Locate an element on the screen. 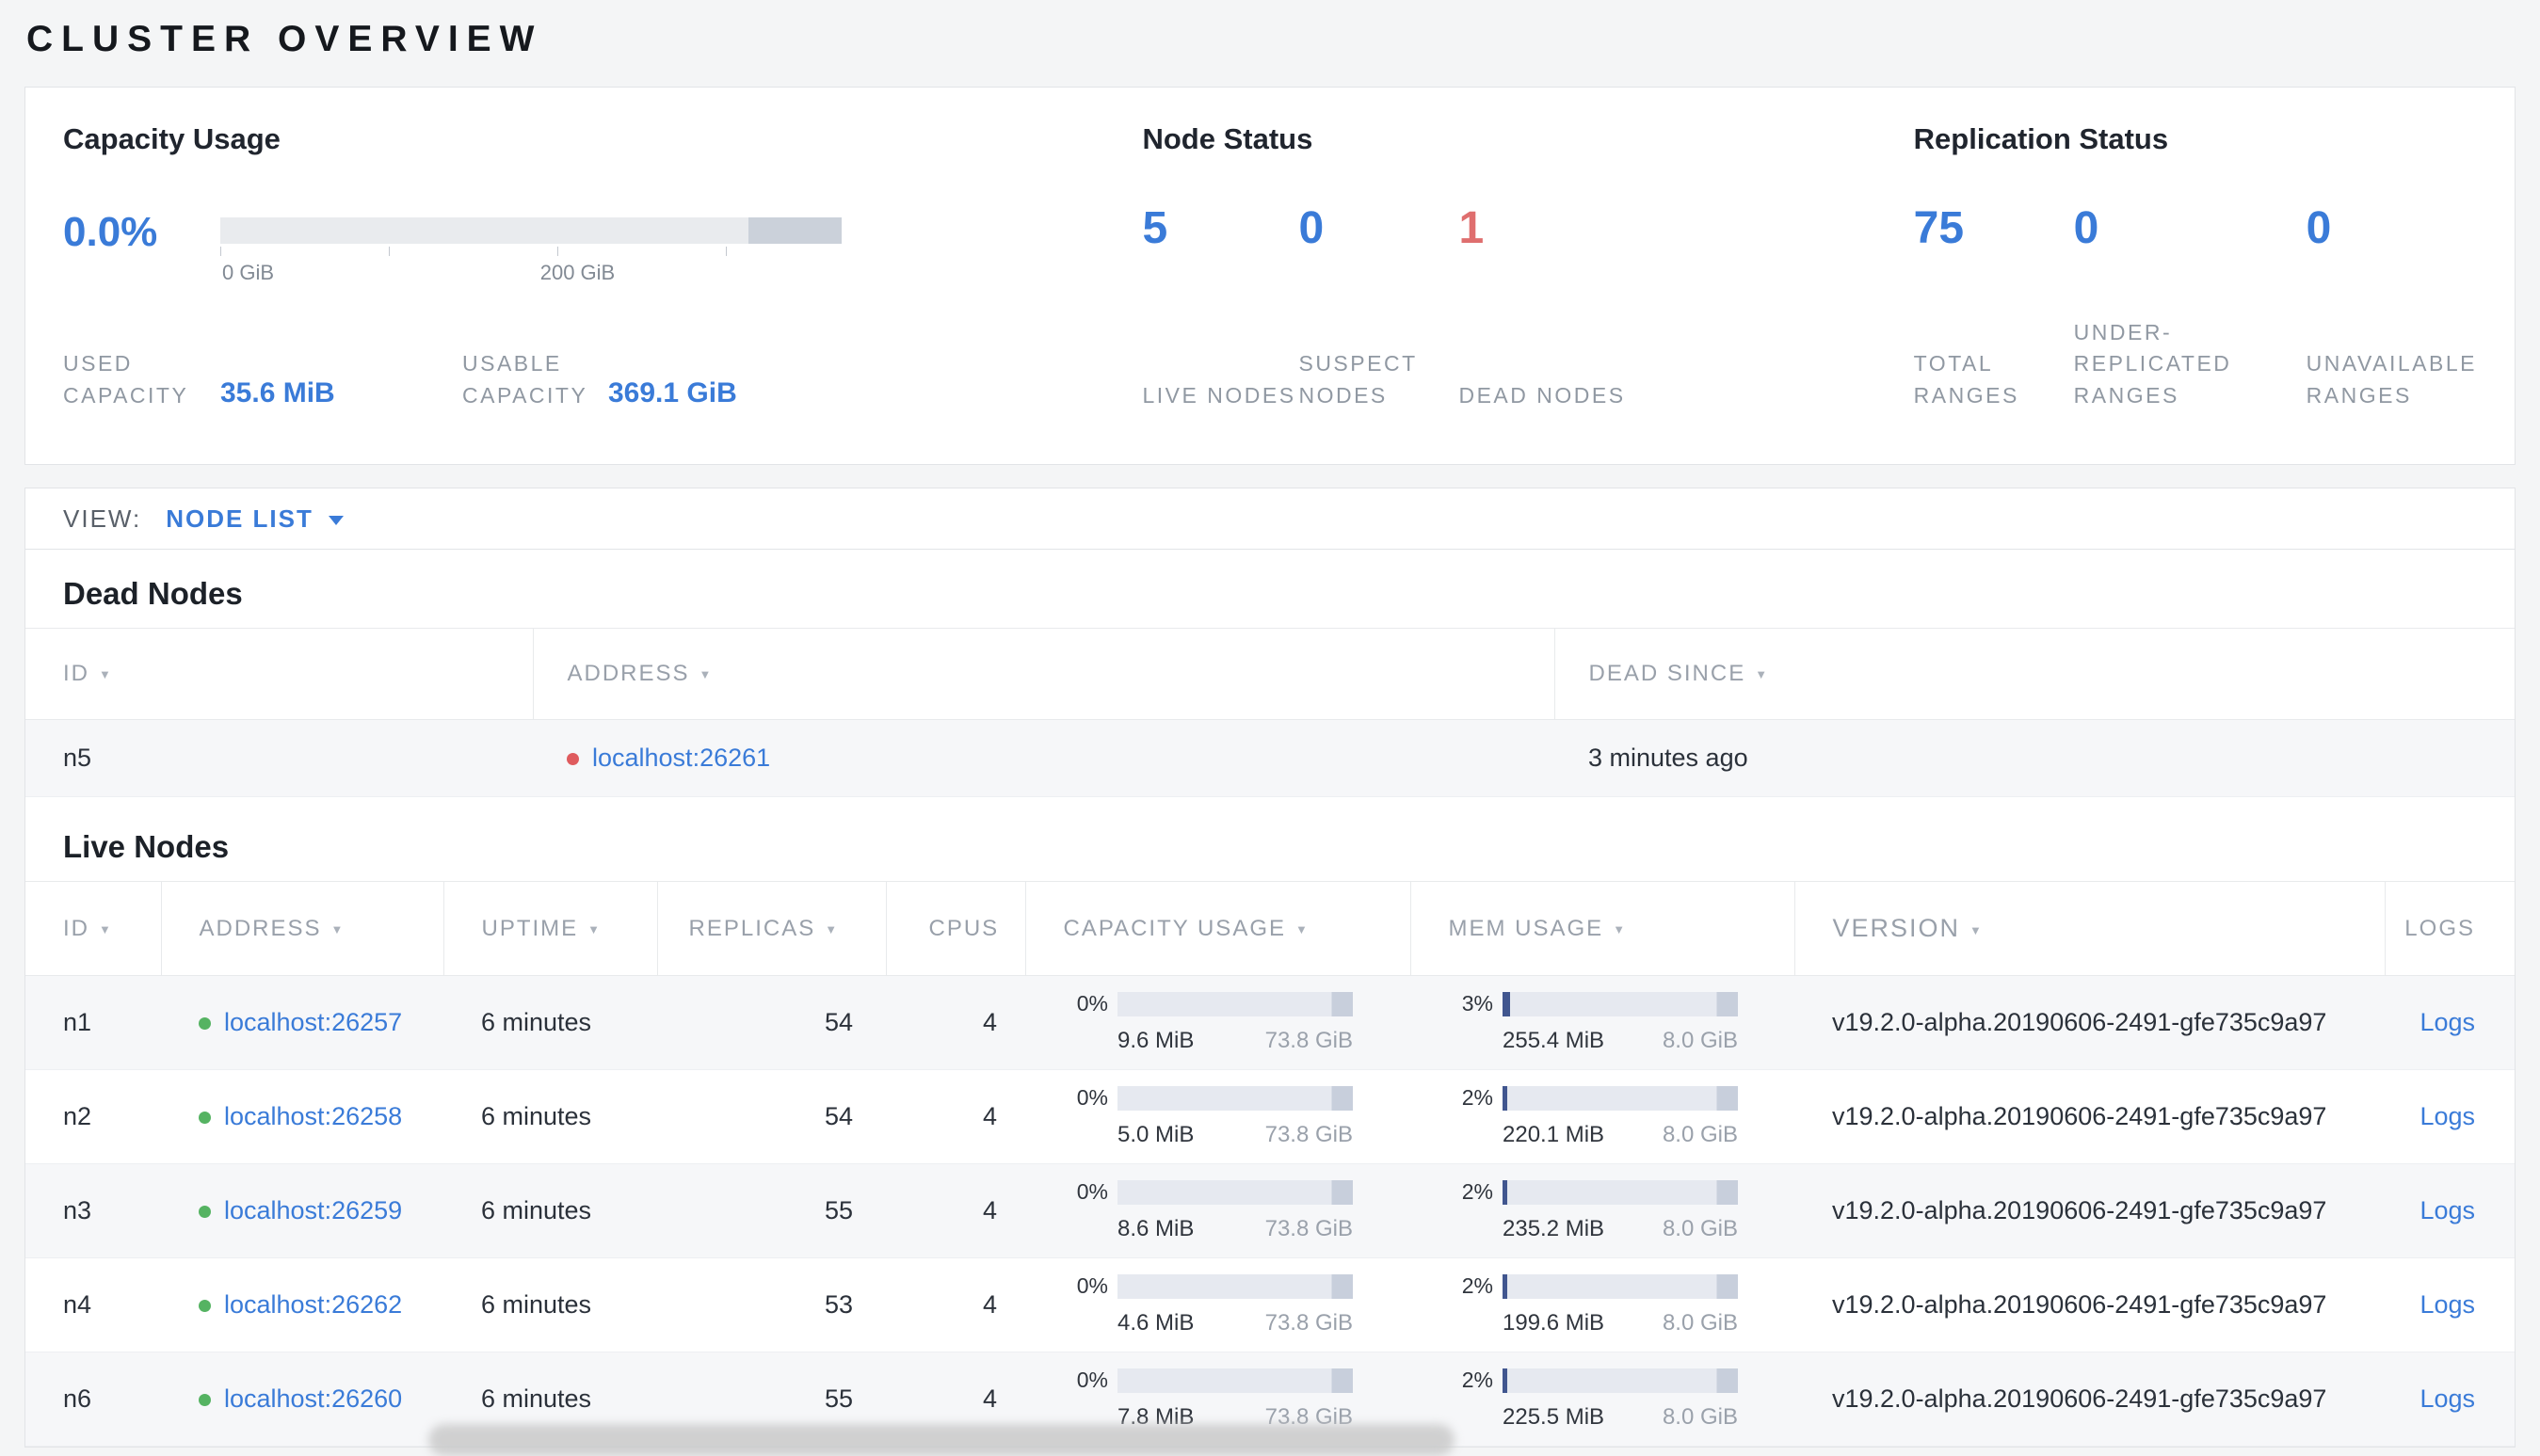  usable-capacity-value: 369.1 GiB is located at coordinates (672, 392).